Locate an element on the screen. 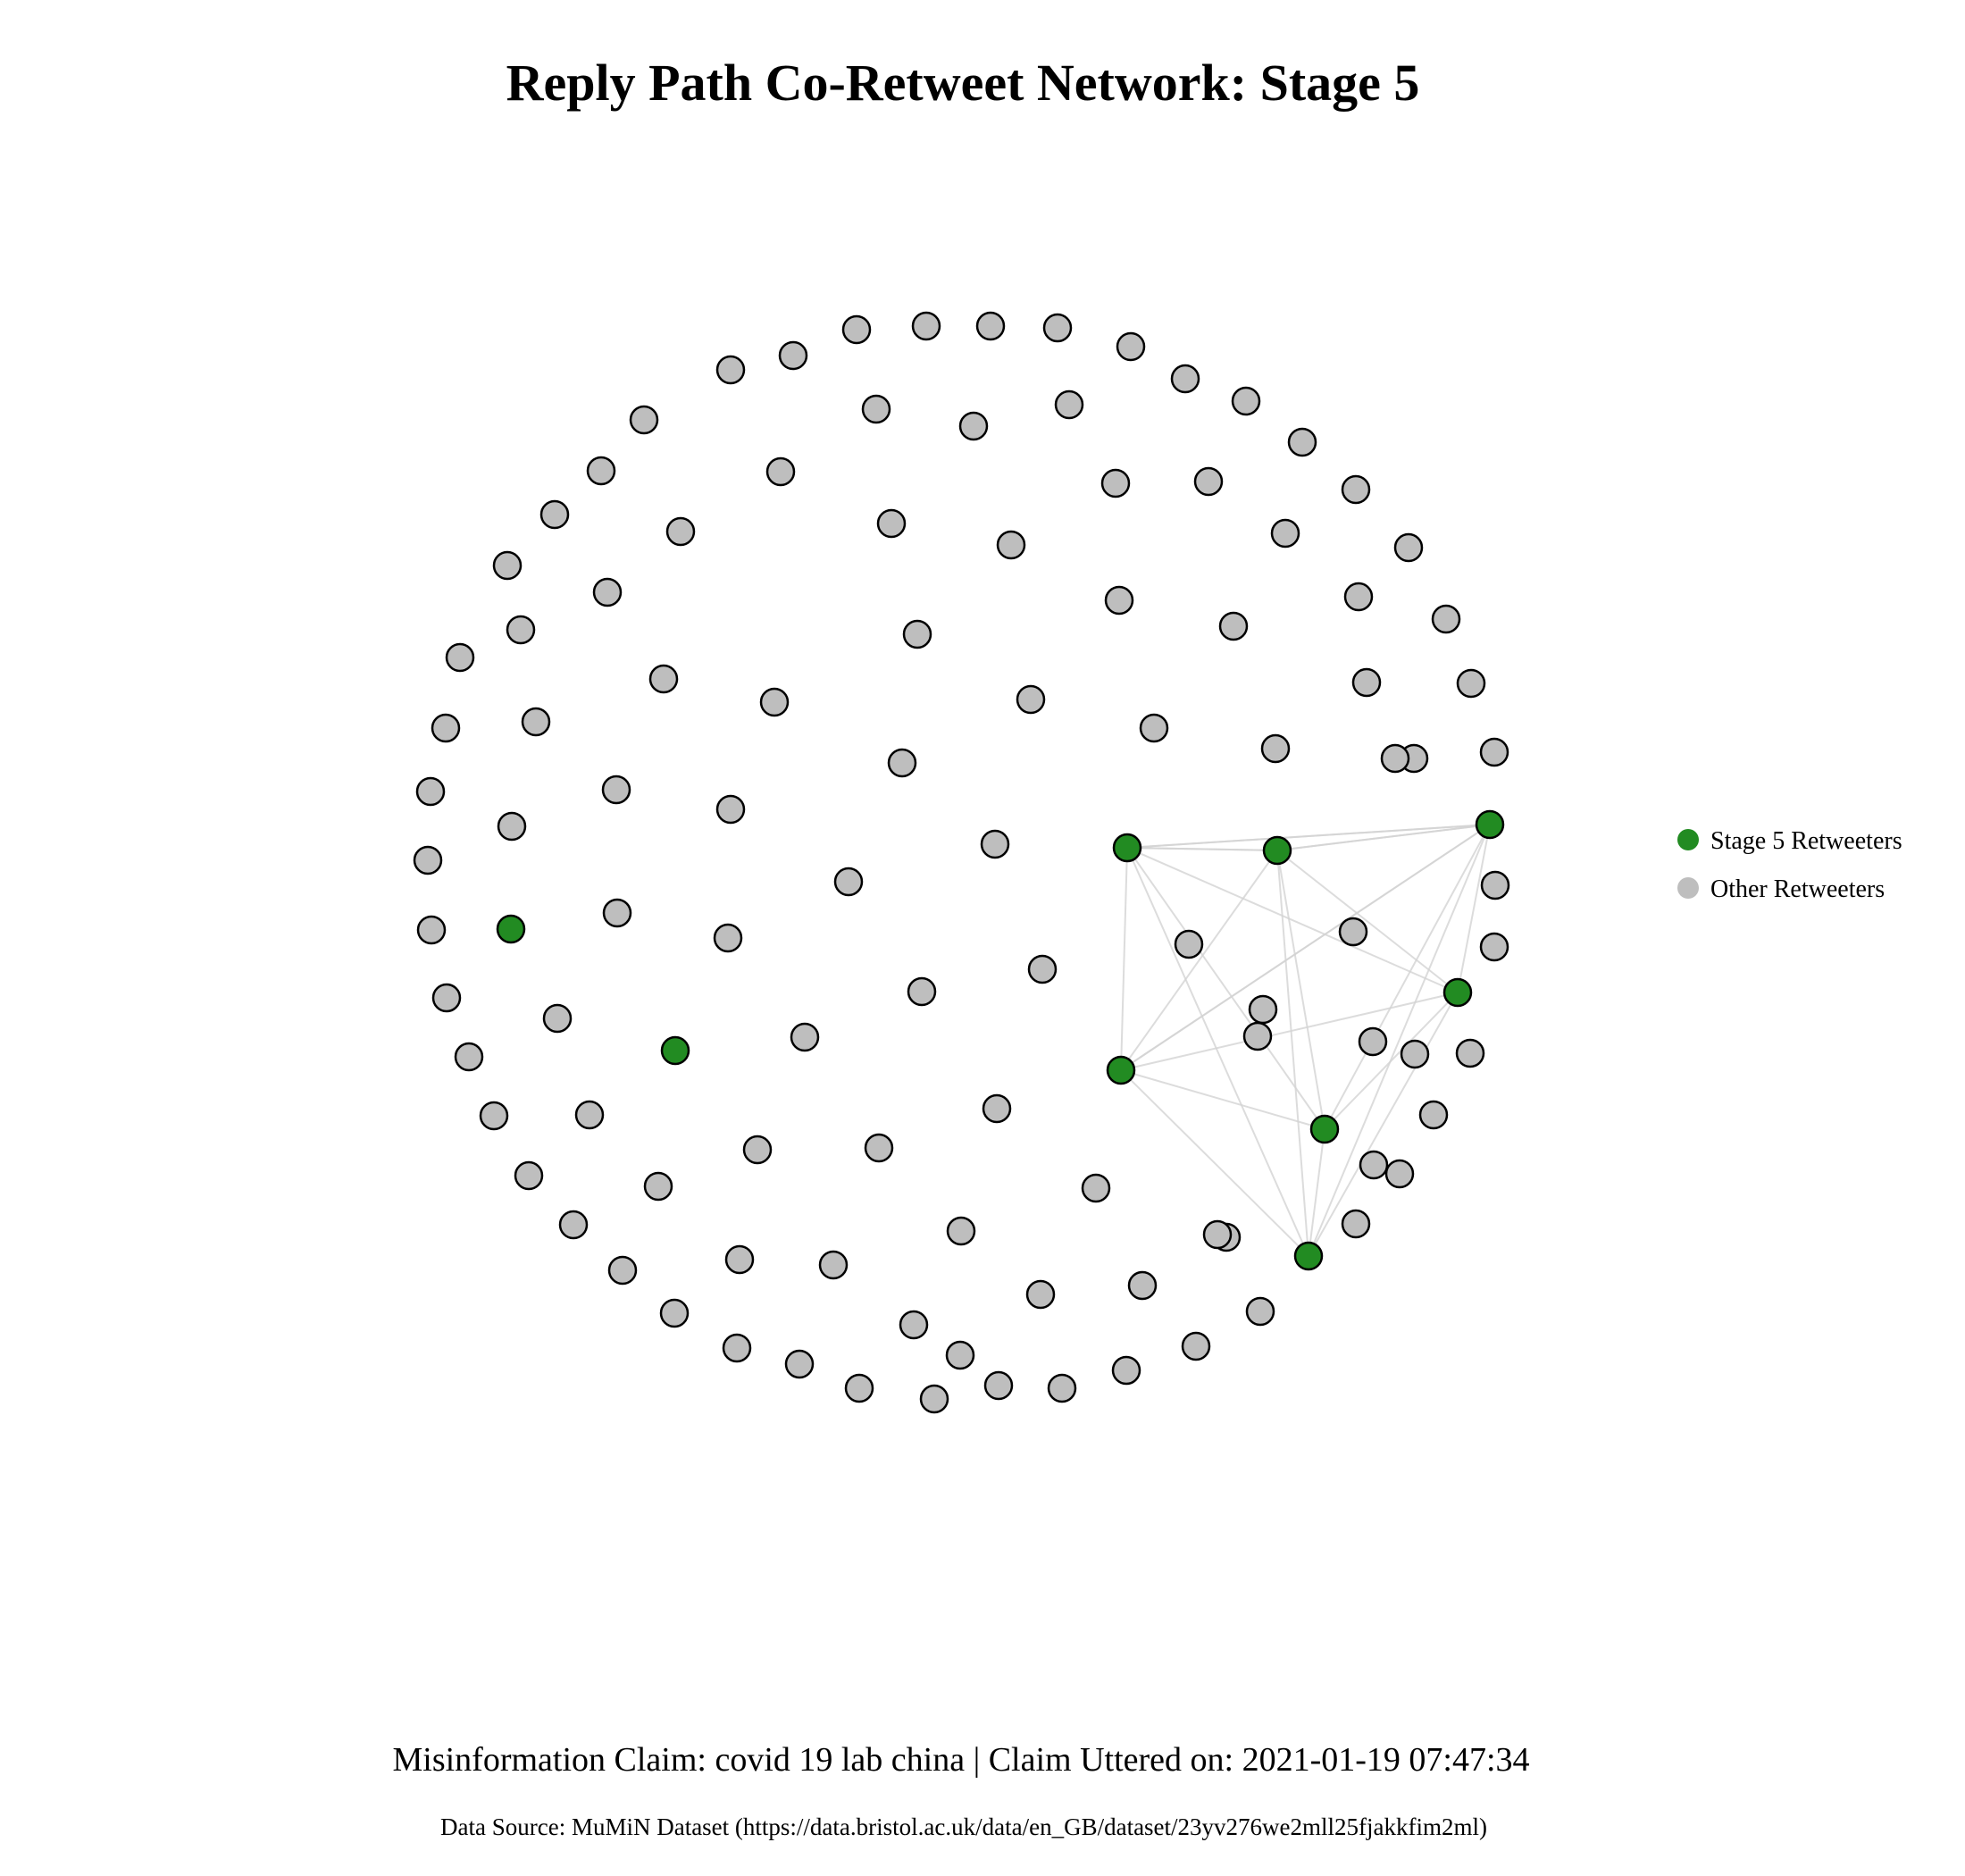 This screenshot has width=1965, height=1876. legend-label-other: Other Retweeters is located at coordinates (1797, 889).